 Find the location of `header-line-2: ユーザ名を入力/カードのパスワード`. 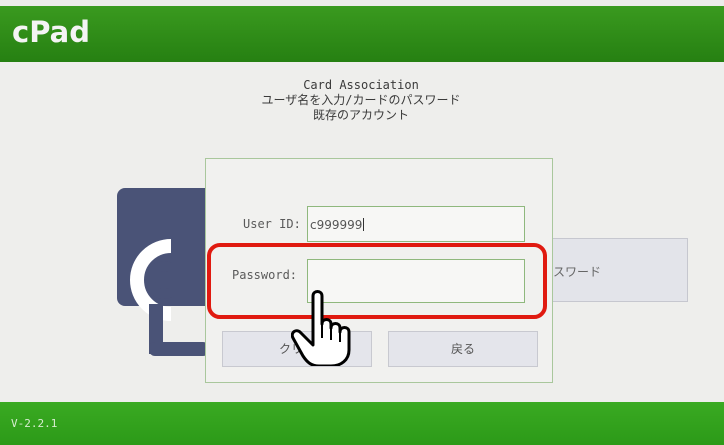

header-line-2: ユーザ名を入力/カードのパスワード is located at coordinates (361, 100).